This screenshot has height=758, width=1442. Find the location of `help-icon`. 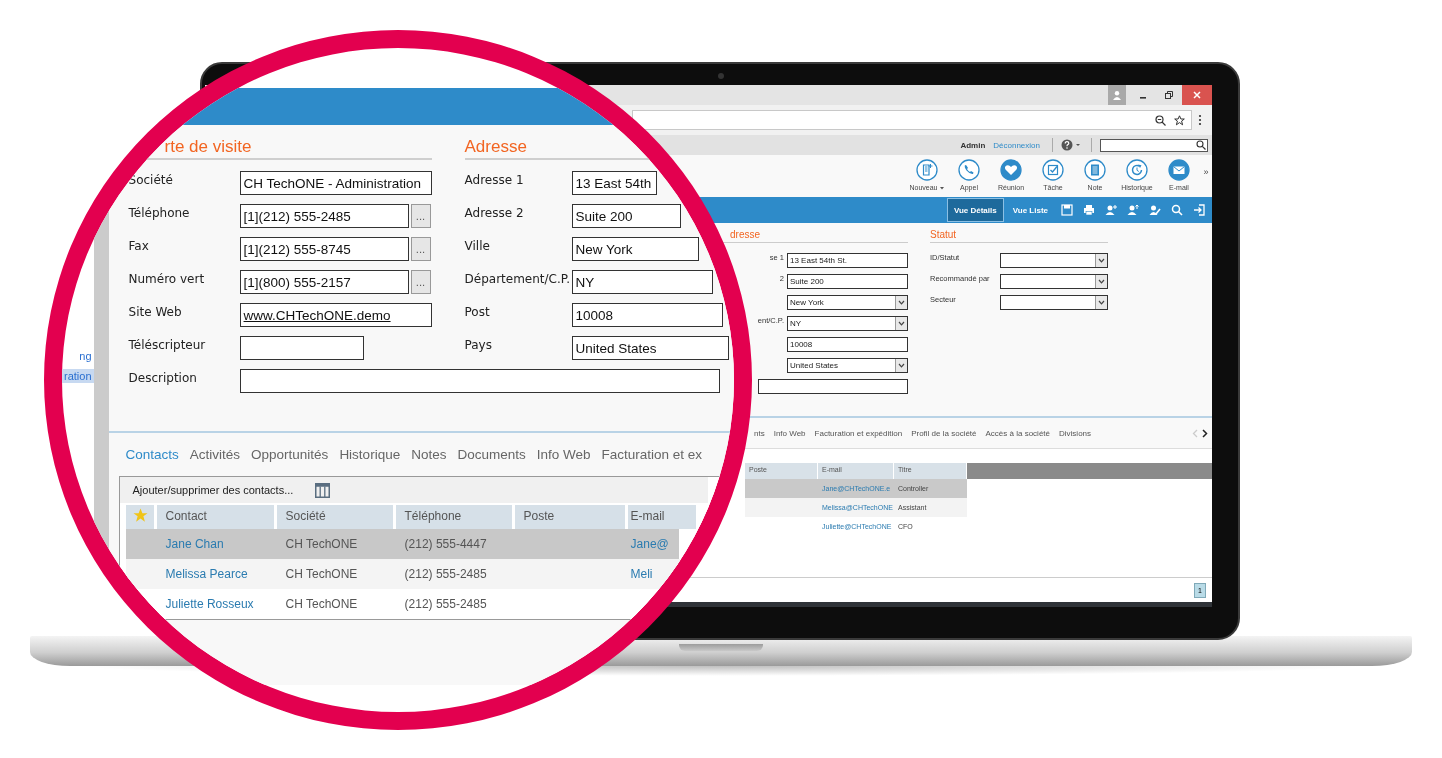

help-icon is located at coordinates (1072, 145).